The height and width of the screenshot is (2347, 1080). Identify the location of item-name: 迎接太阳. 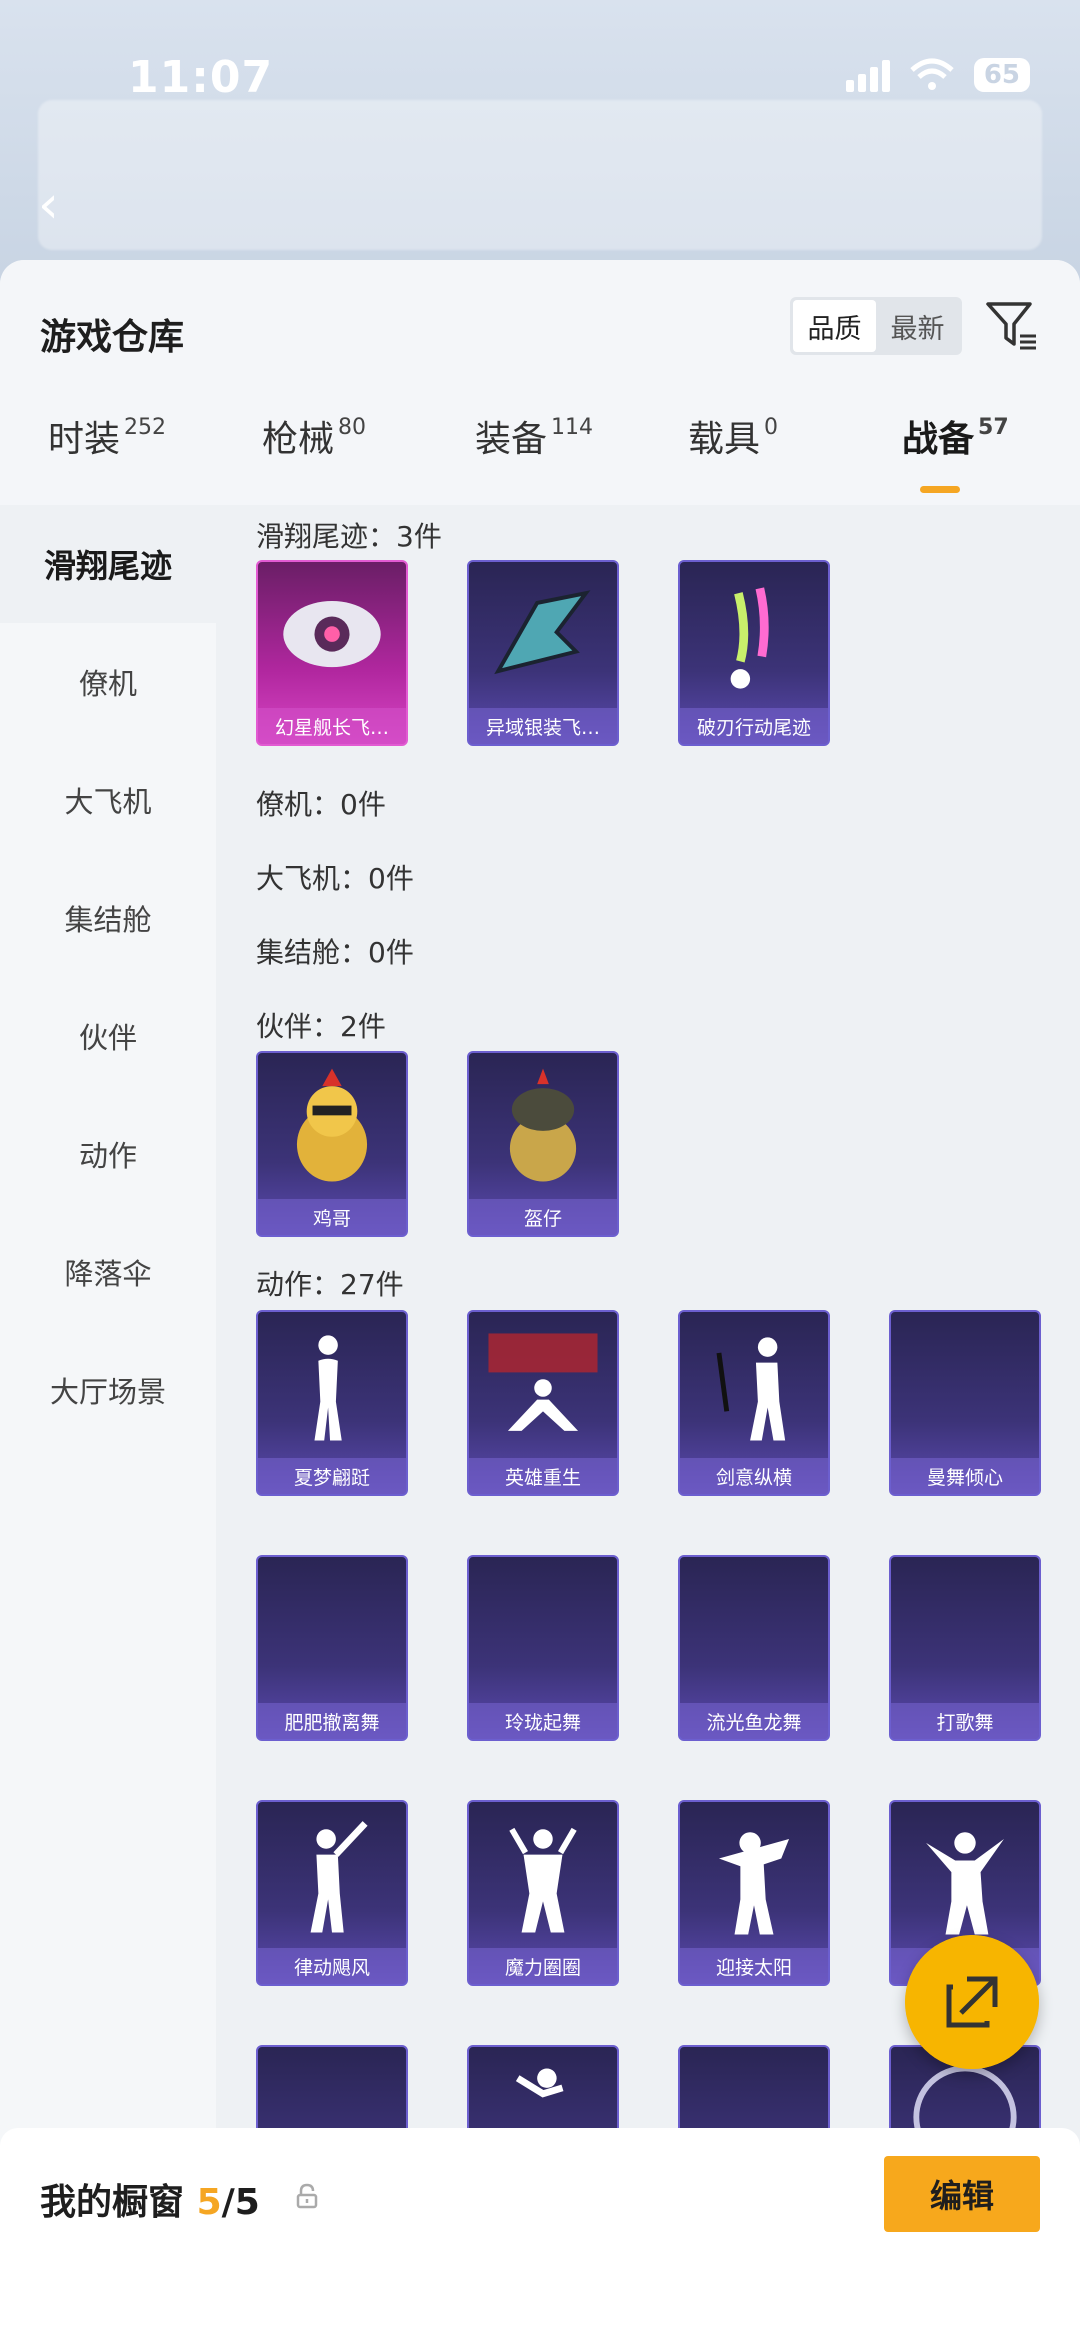
(754, 1966).